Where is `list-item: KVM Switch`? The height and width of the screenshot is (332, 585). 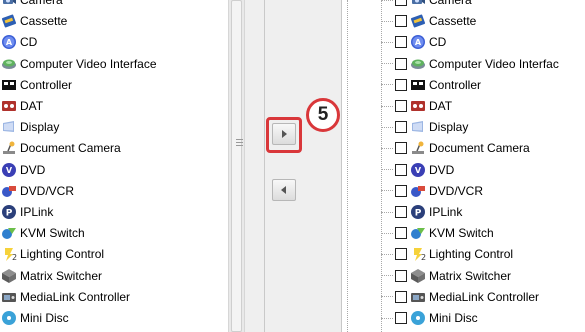 list-item: KVM Switch is located at coordinates (43, 233).